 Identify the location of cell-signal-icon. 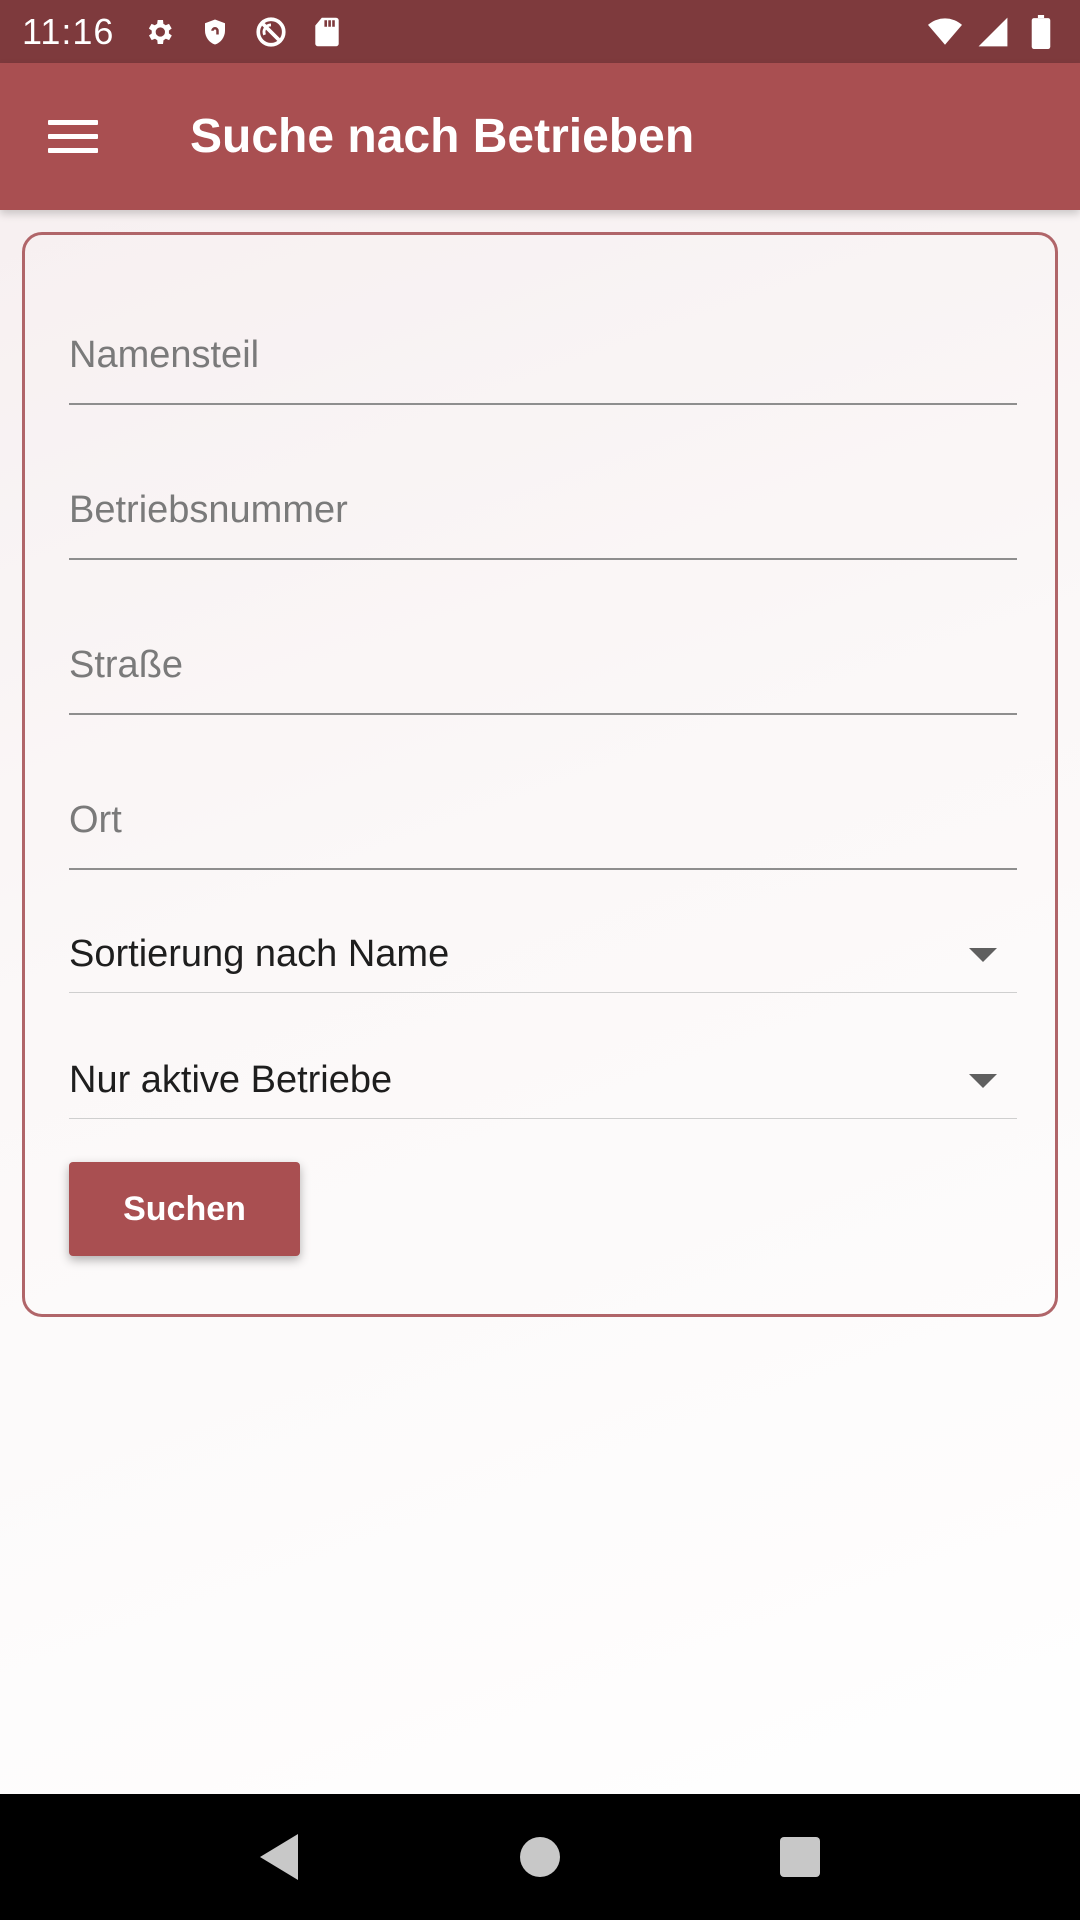
(993, 32).